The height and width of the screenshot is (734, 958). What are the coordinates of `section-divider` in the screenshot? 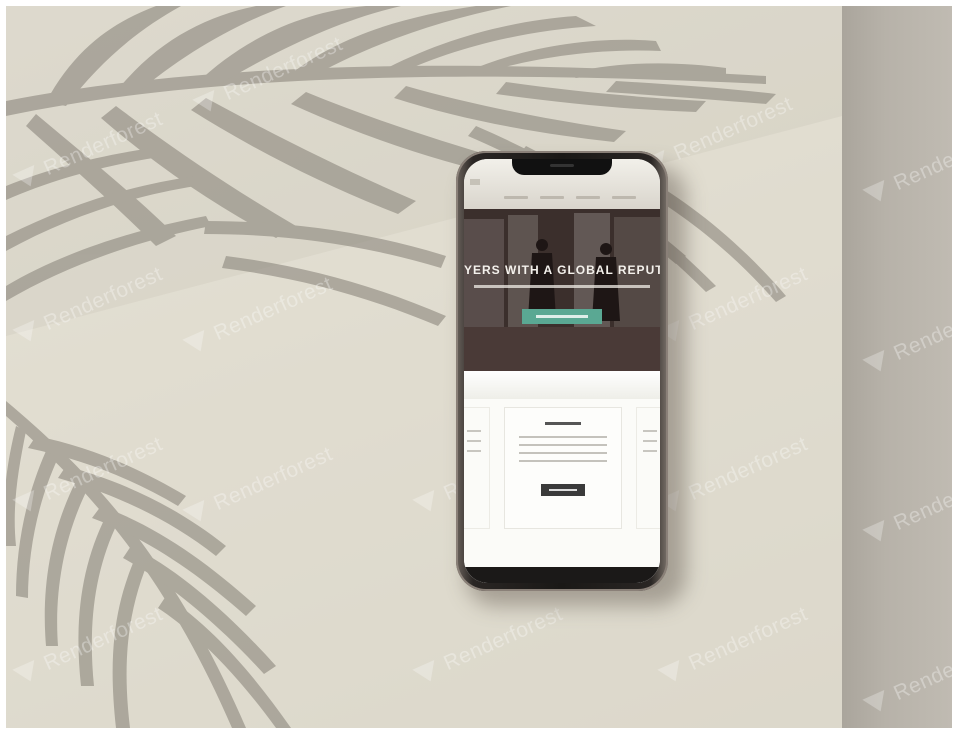 It's located at (562, 385).